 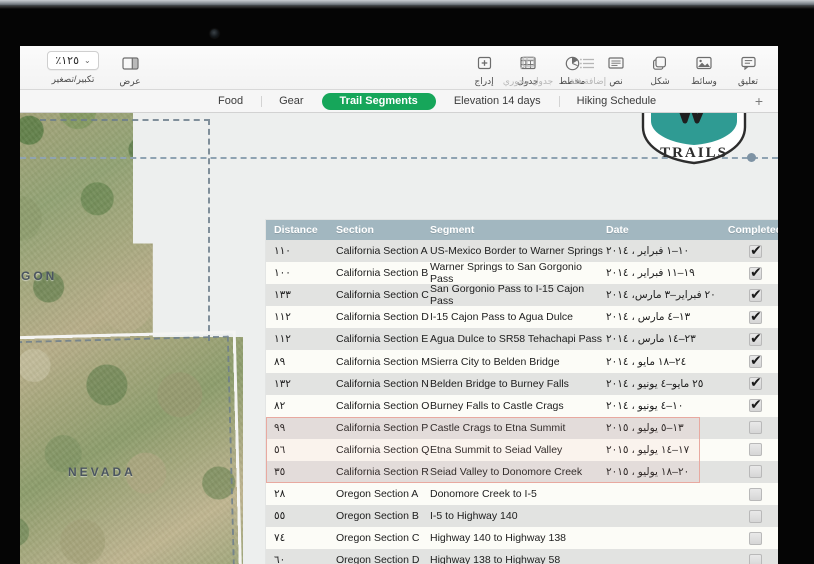 What do you see at coordinates (230, 101) in the screenshot?
I see `sheet-tab-food: Food` at bounding box center [230, 101].